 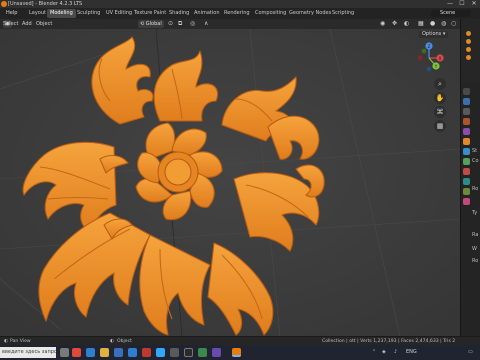 I want to click on gizmo-x-label: X, so click(x=439, y=59).